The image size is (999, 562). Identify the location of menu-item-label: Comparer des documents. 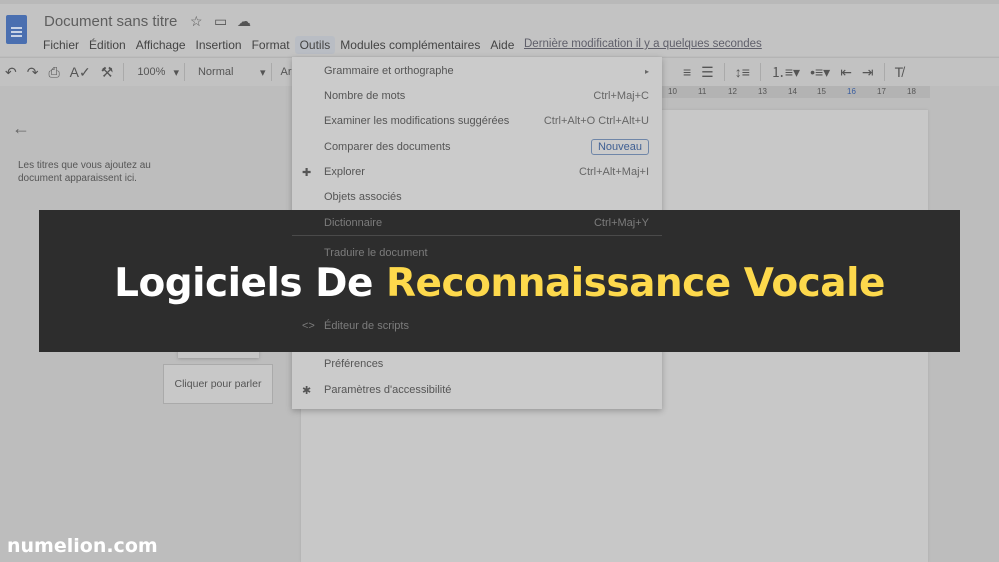
(387, 147).